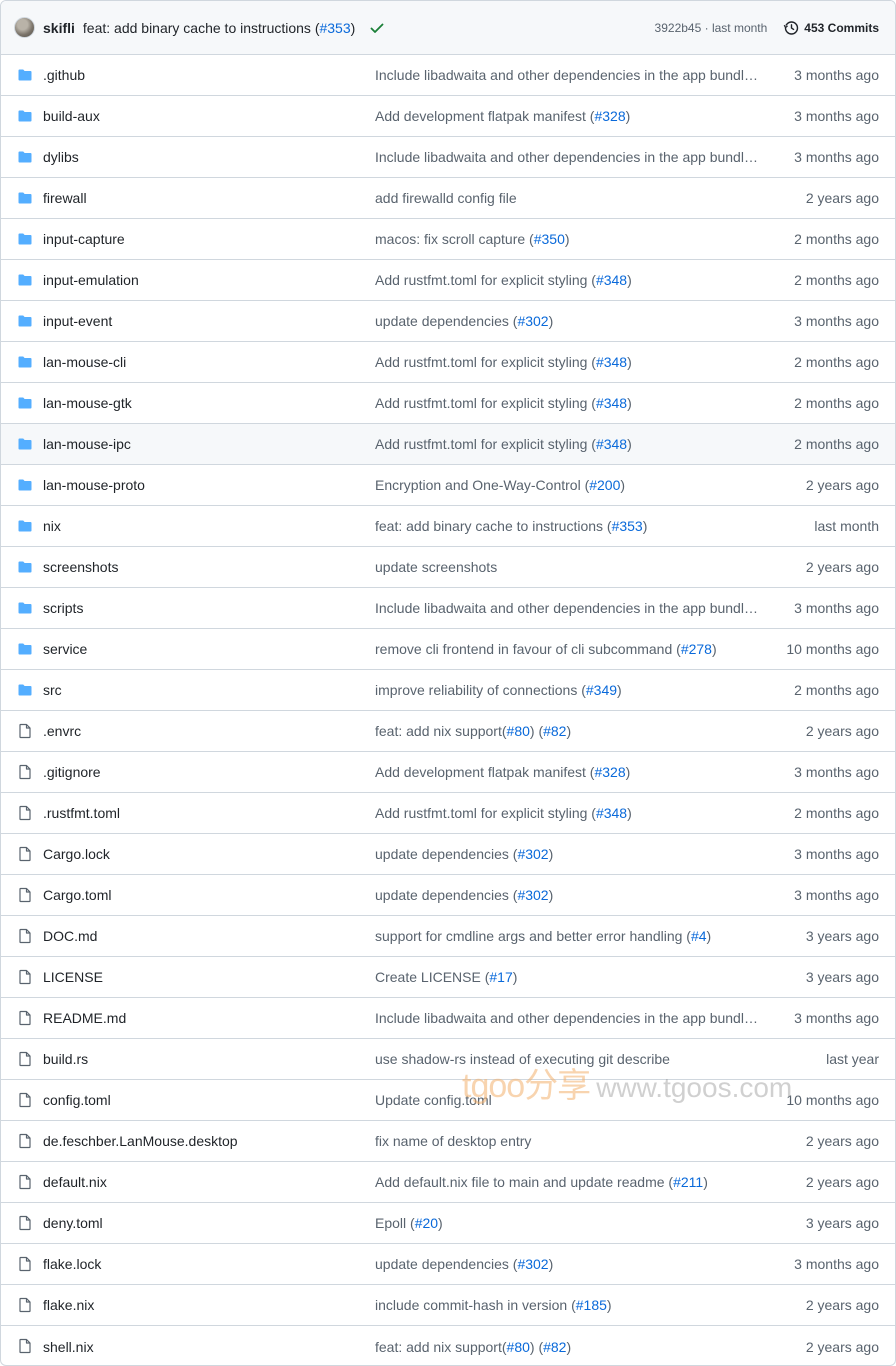 The height and width of the screenshot is (1366, 896). Describe the element at coordinates (453, 1141) in the screenshot. I see `row-commit-text: fix name of desktop entry` at that location.